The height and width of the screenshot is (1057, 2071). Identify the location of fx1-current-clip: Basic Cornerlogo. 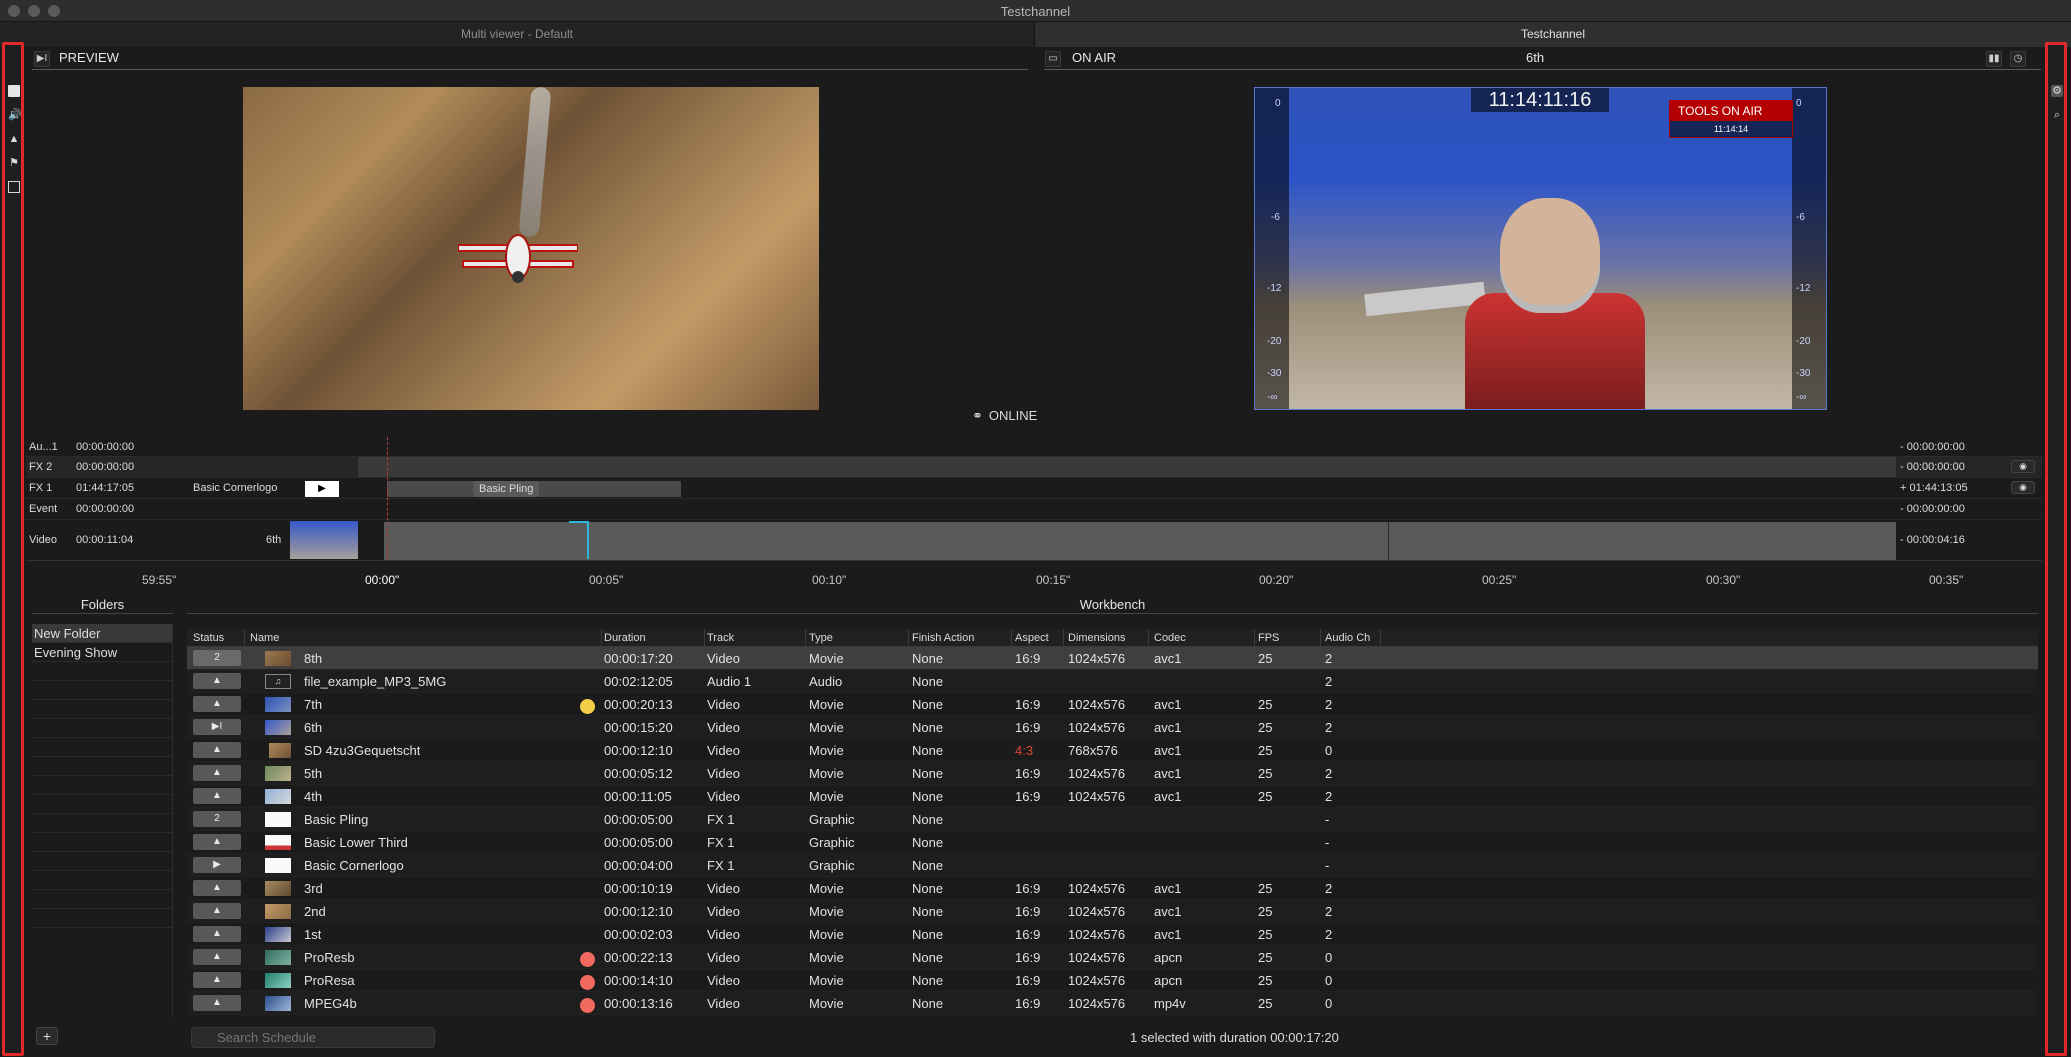
(235, 488).